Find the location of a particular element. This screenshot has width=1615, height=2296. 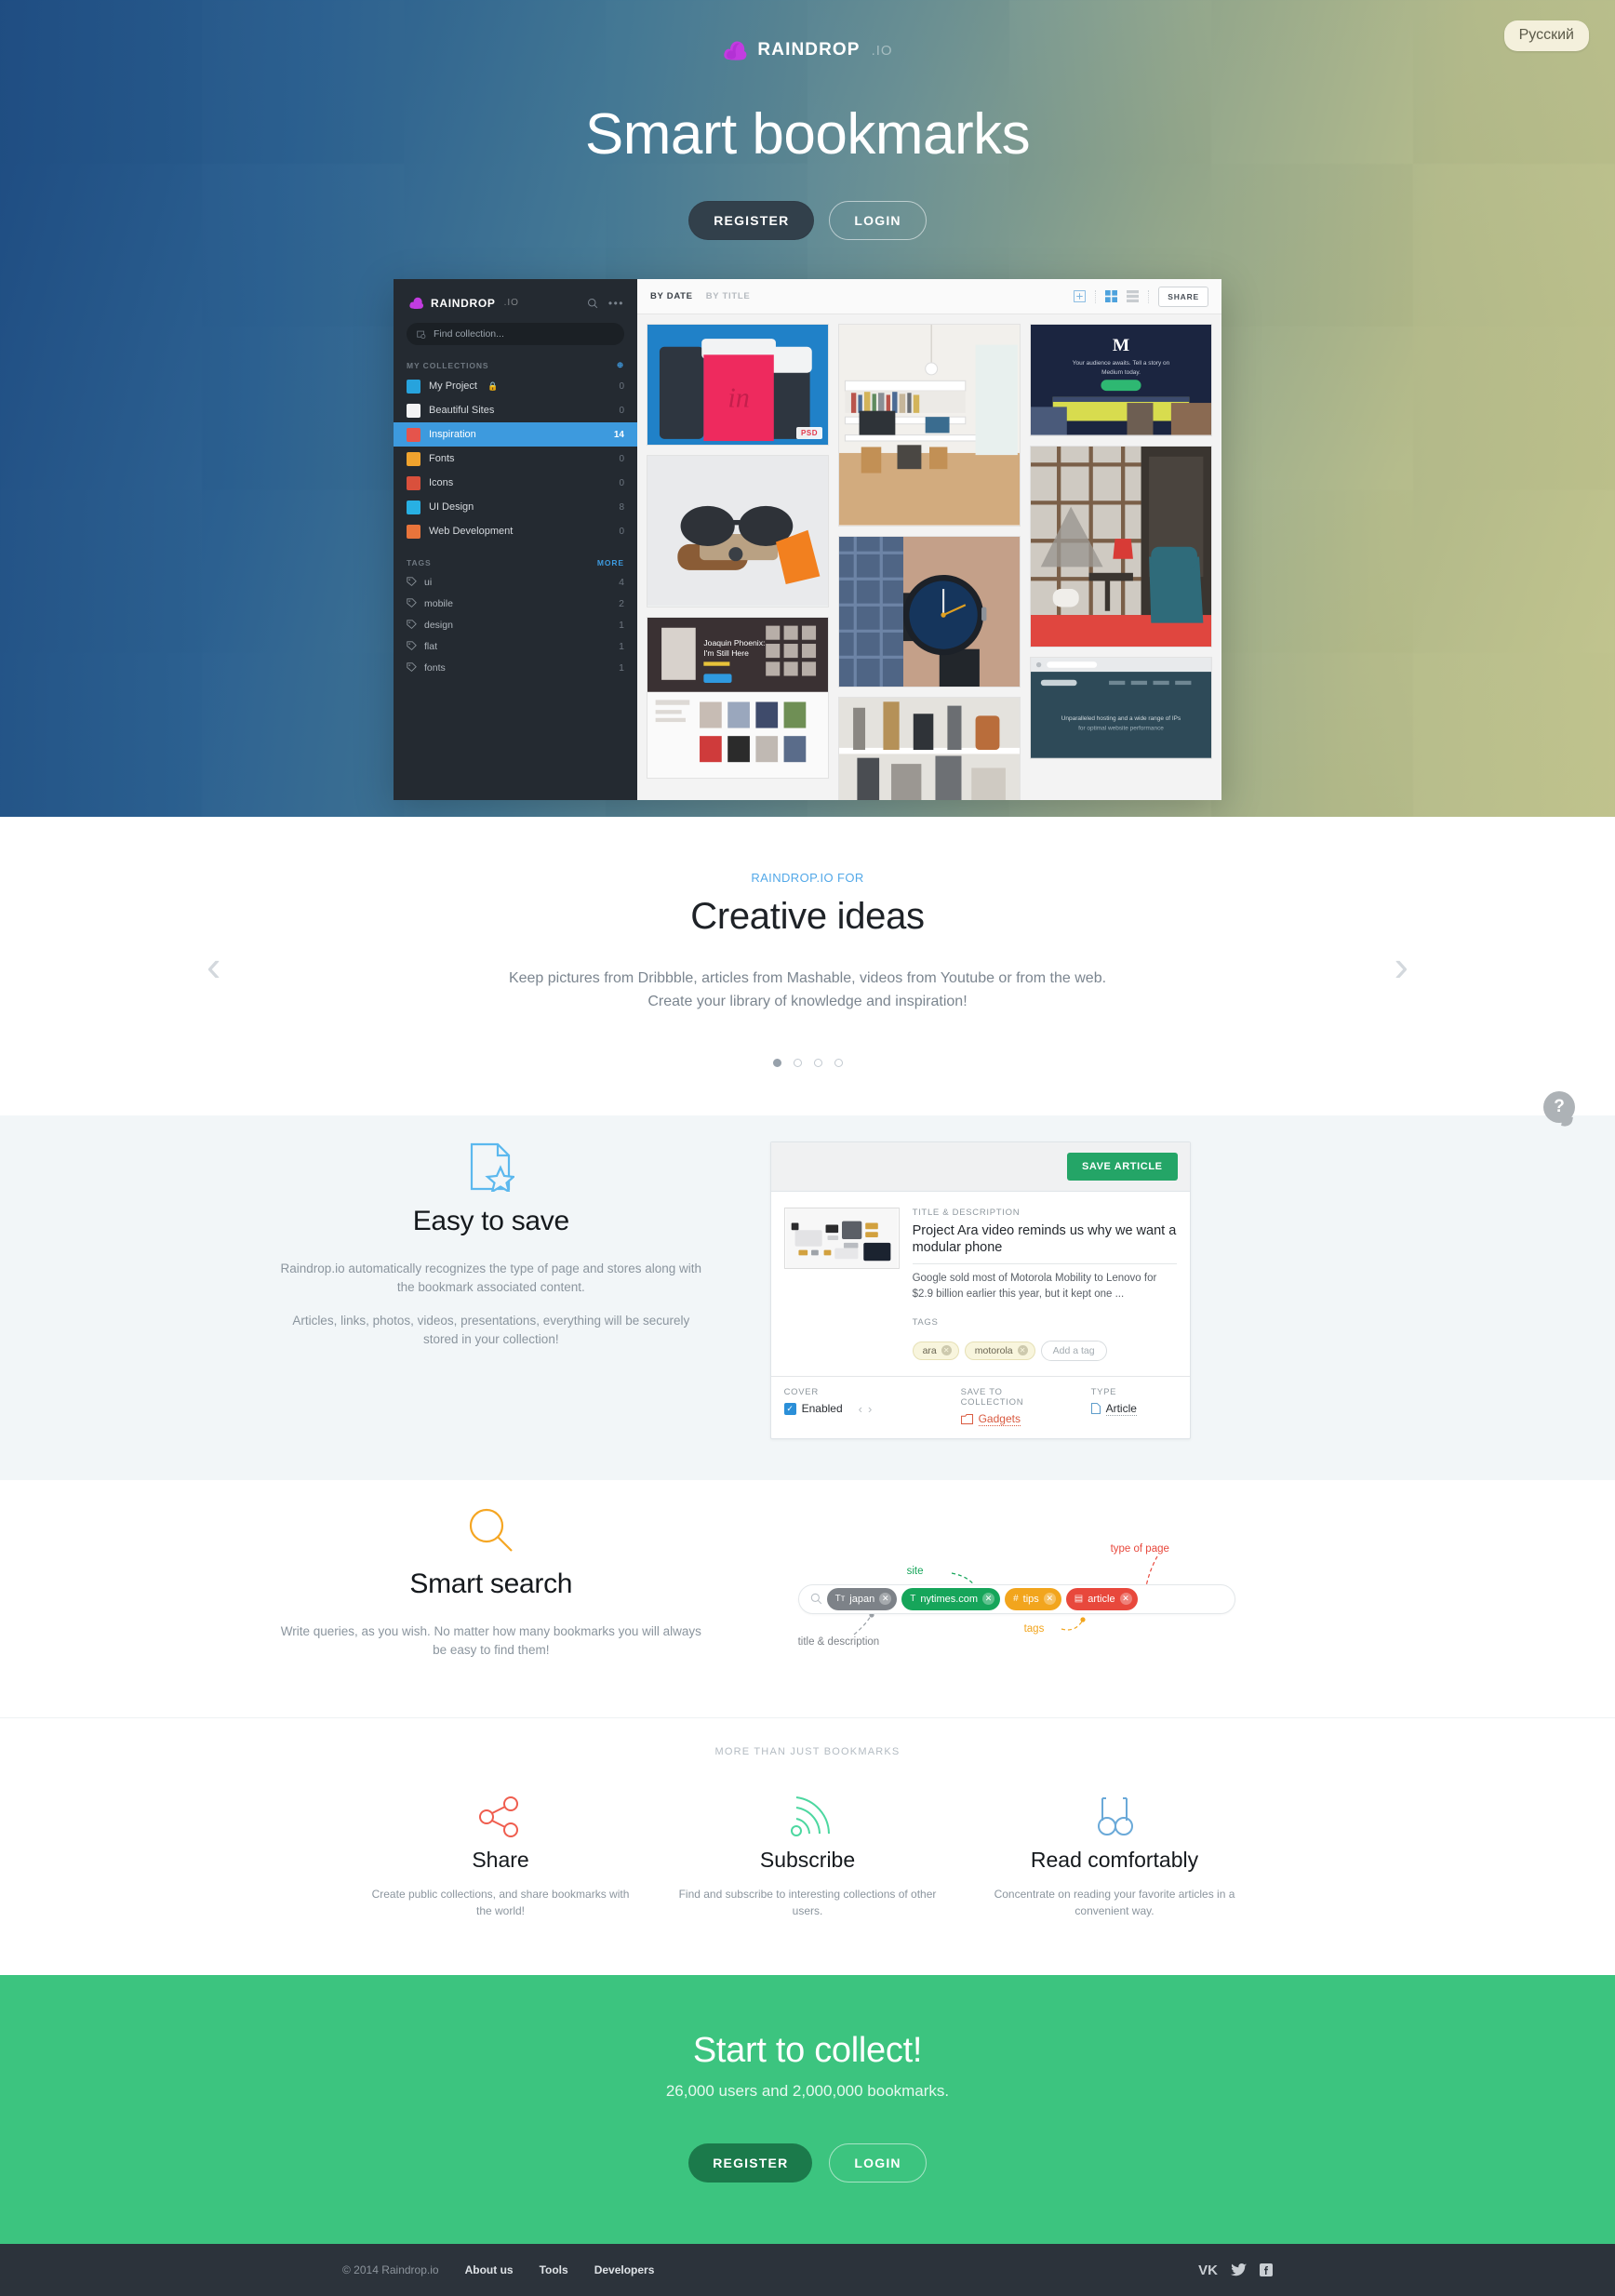

collection-item: My Project 🔒 0 is located at coordinates (515, 386).